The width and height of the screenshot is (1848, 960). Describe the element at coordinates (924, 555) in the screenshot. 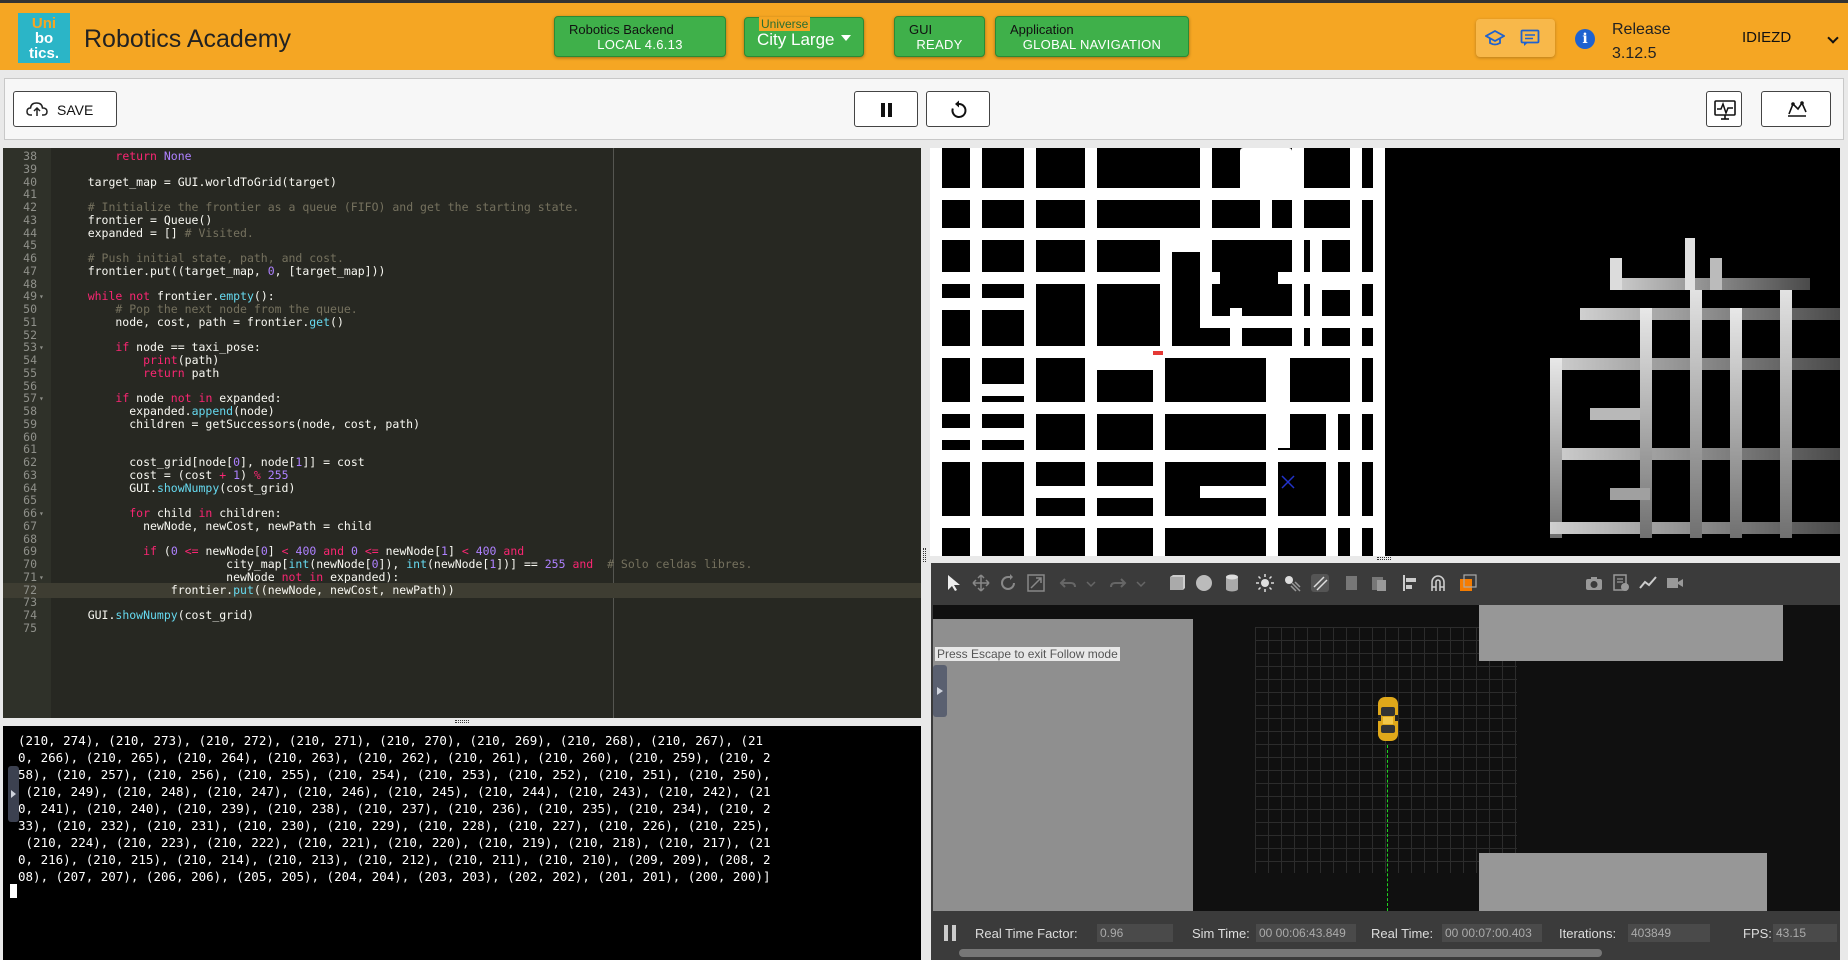

I see `panel-resize-handle` at that location.